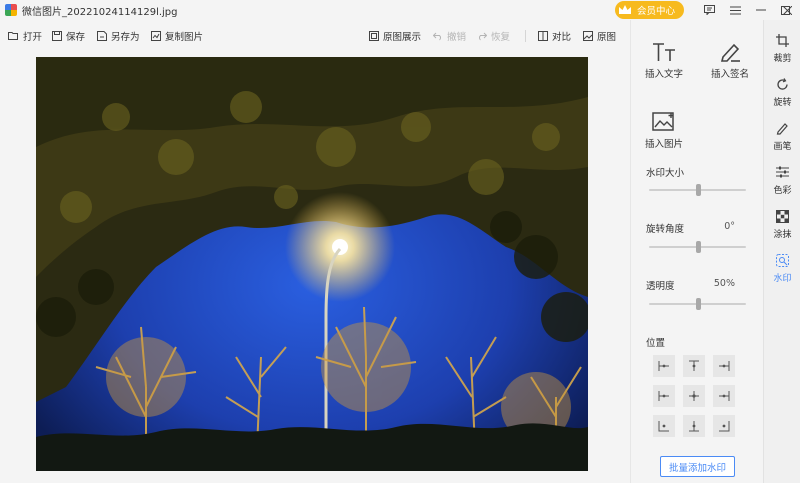 This screenshot has height=483, width=800. What do you see at coordinates (782, 216) in the screenshot?
I see `mosaic-icon` at bounding box center [782, 216].